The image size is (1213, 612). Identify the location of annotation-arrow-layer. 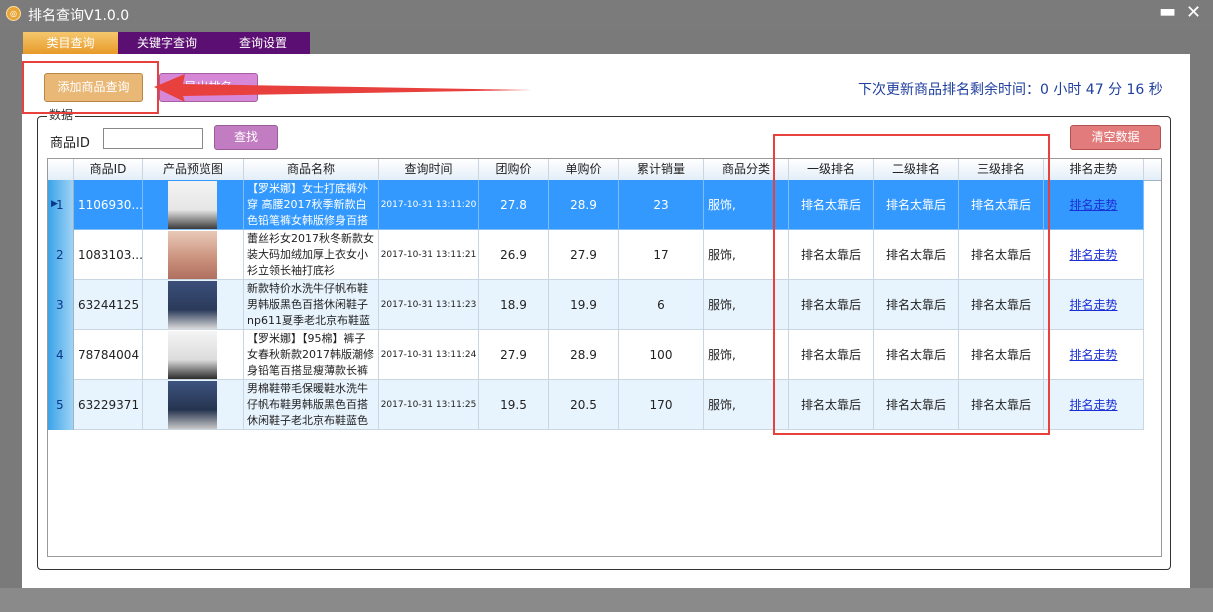
(343, 88).